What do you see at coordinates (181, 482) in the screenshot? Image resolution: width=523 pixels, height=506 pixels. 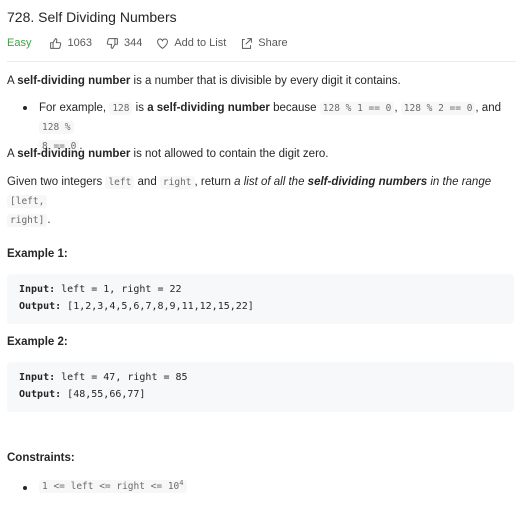 I see `constraint-exponent: 4` at bounding box center [181, 482].